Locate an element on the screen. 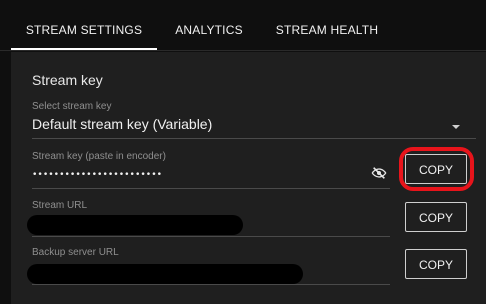 This screenshot has height=304, width=486. tab-analytics: ANALYTICS is located at coordinates (209, 25).